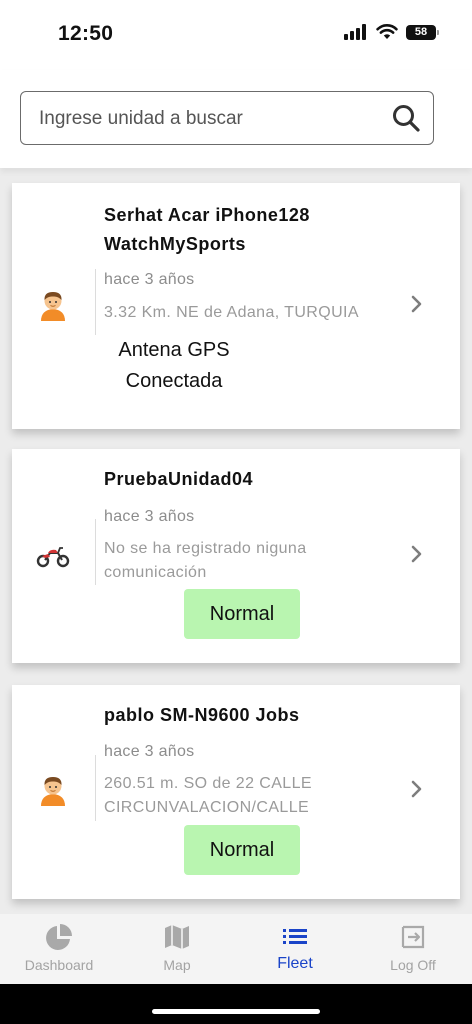 This screenshot has width=472, height=1024. I want to click on unit-location: 3.32 Km. NE de Adana, TURQUIA, so click(231, 312).